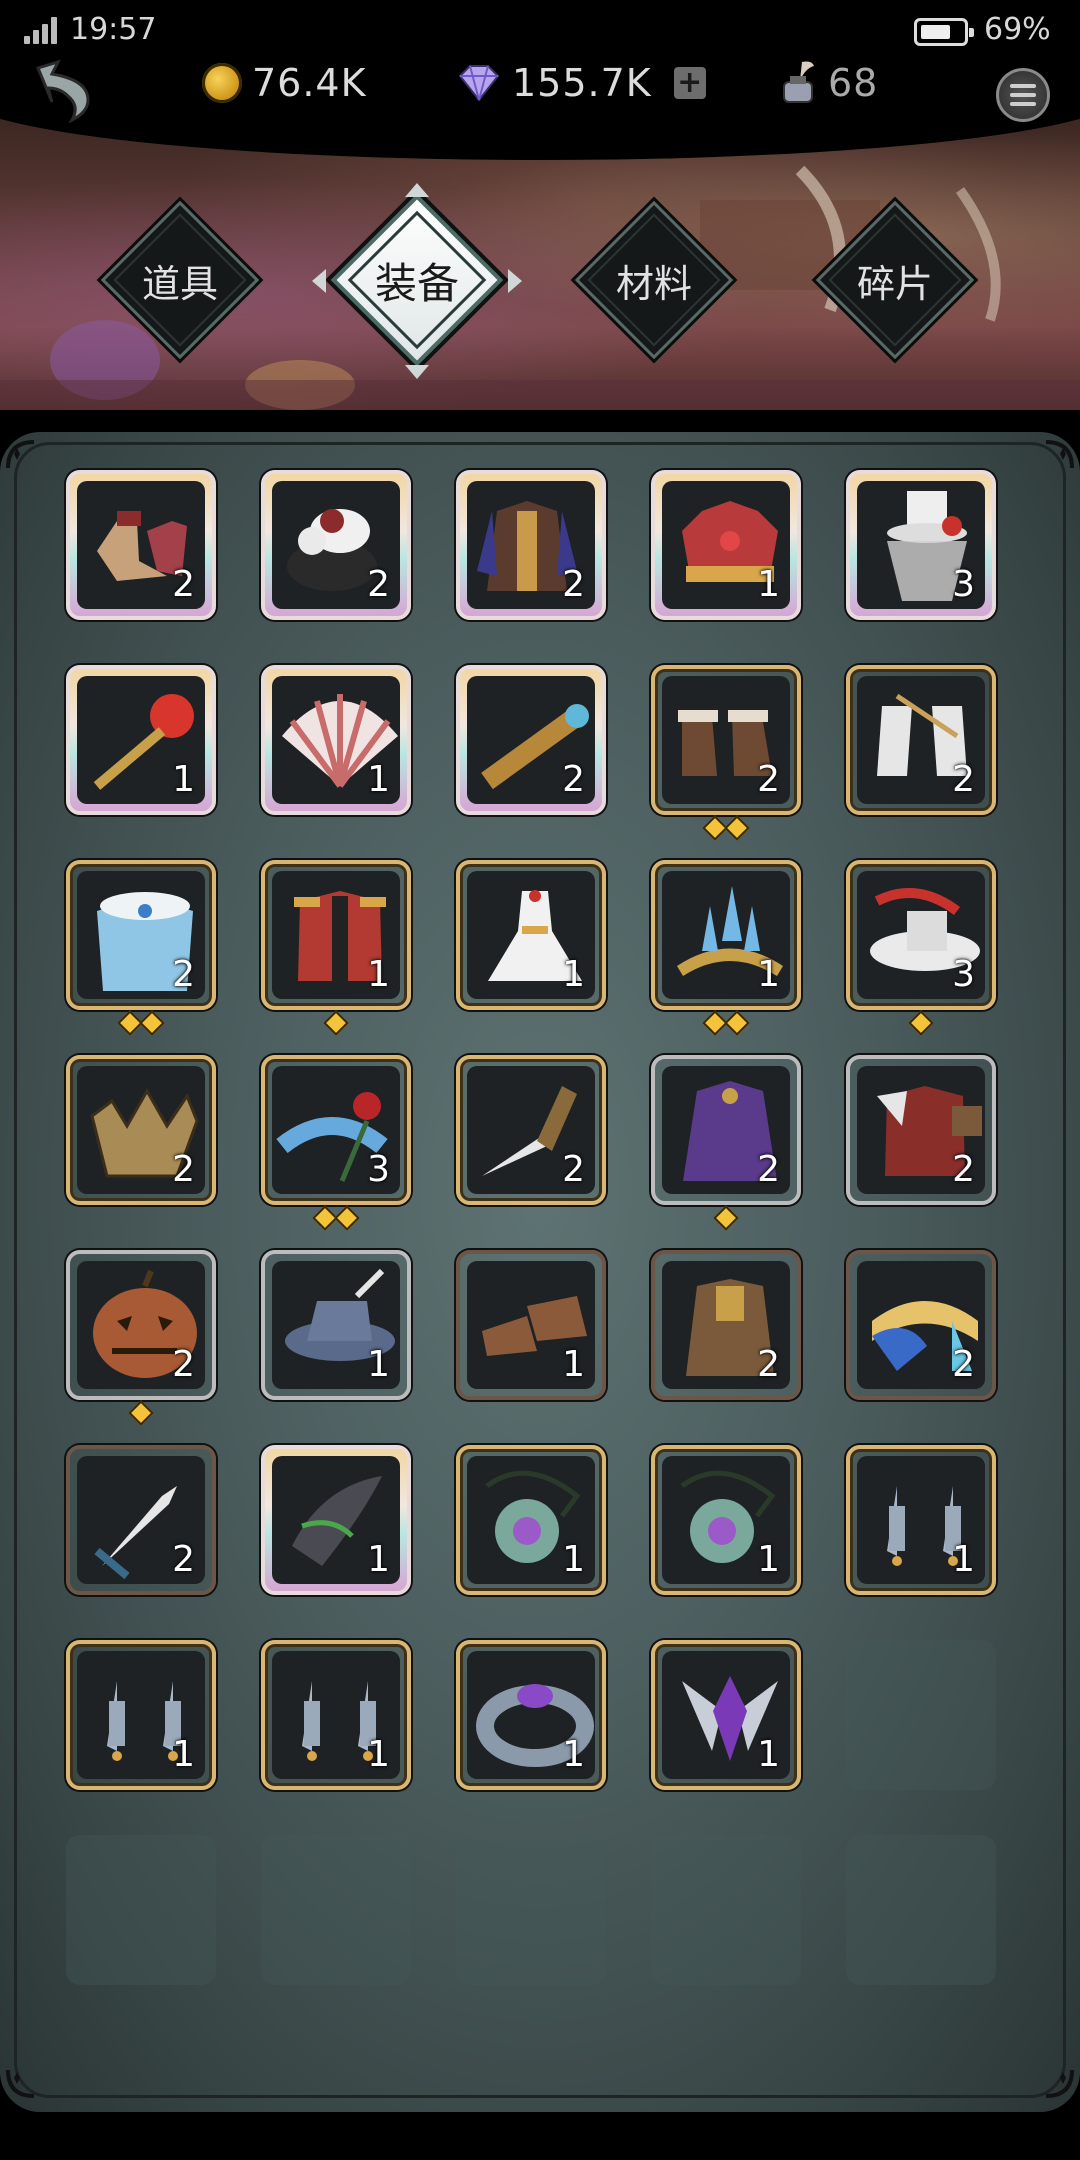  I want to click on ink-amount: 68, so click(853, 83).